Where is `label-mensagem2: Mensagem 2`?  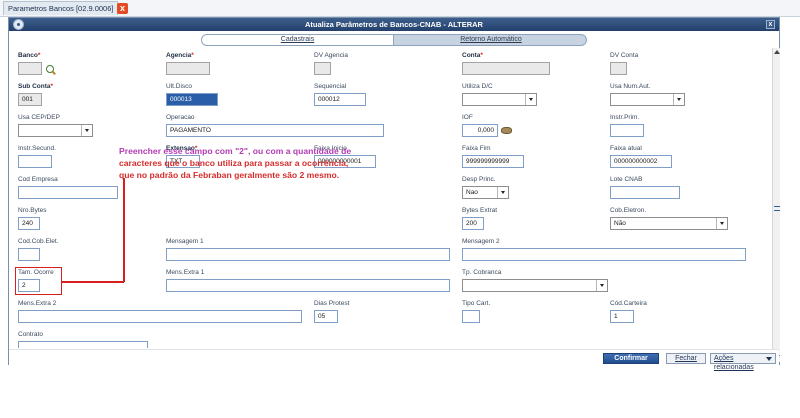 label-mensagem2: Mensagem 2 is located at coordinates (481, 241).